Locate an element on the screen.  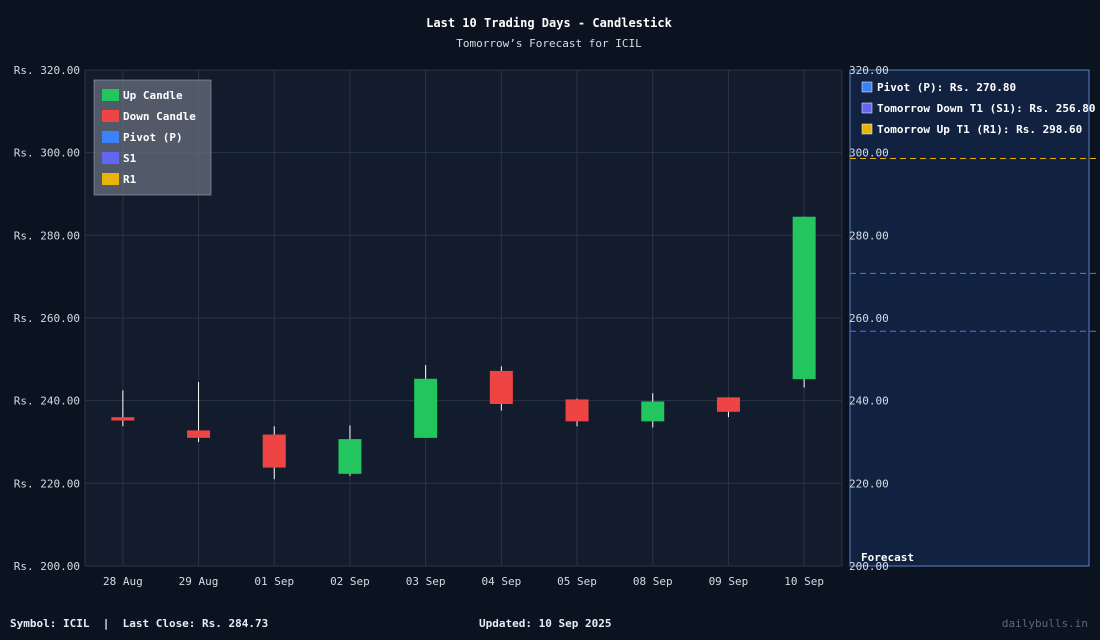
legend-label: Up Candle is located at coordinates (153, 95).